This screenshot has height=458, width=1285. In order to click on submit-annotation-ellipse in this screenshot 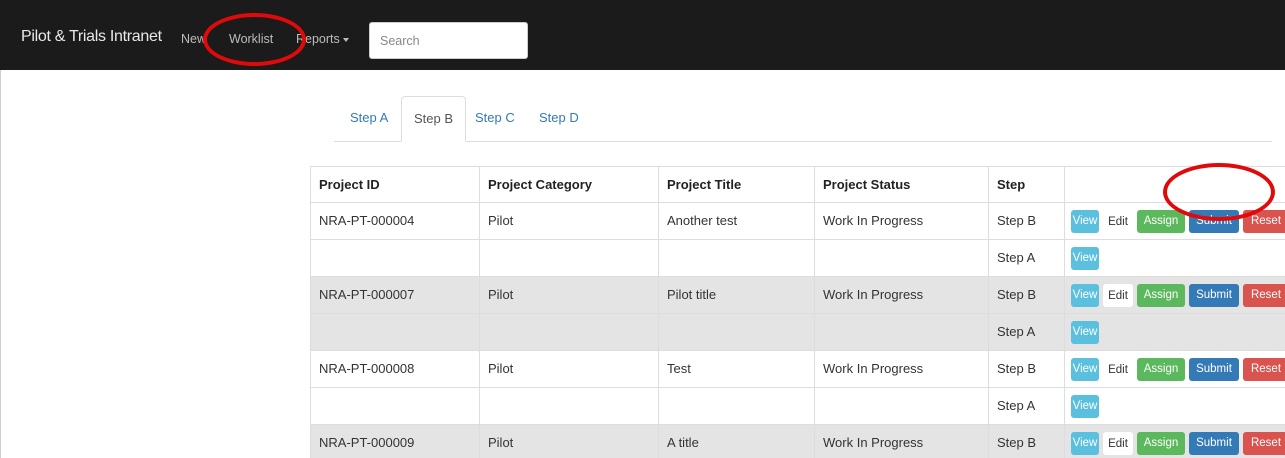, I will do `click(1219, 192)`.